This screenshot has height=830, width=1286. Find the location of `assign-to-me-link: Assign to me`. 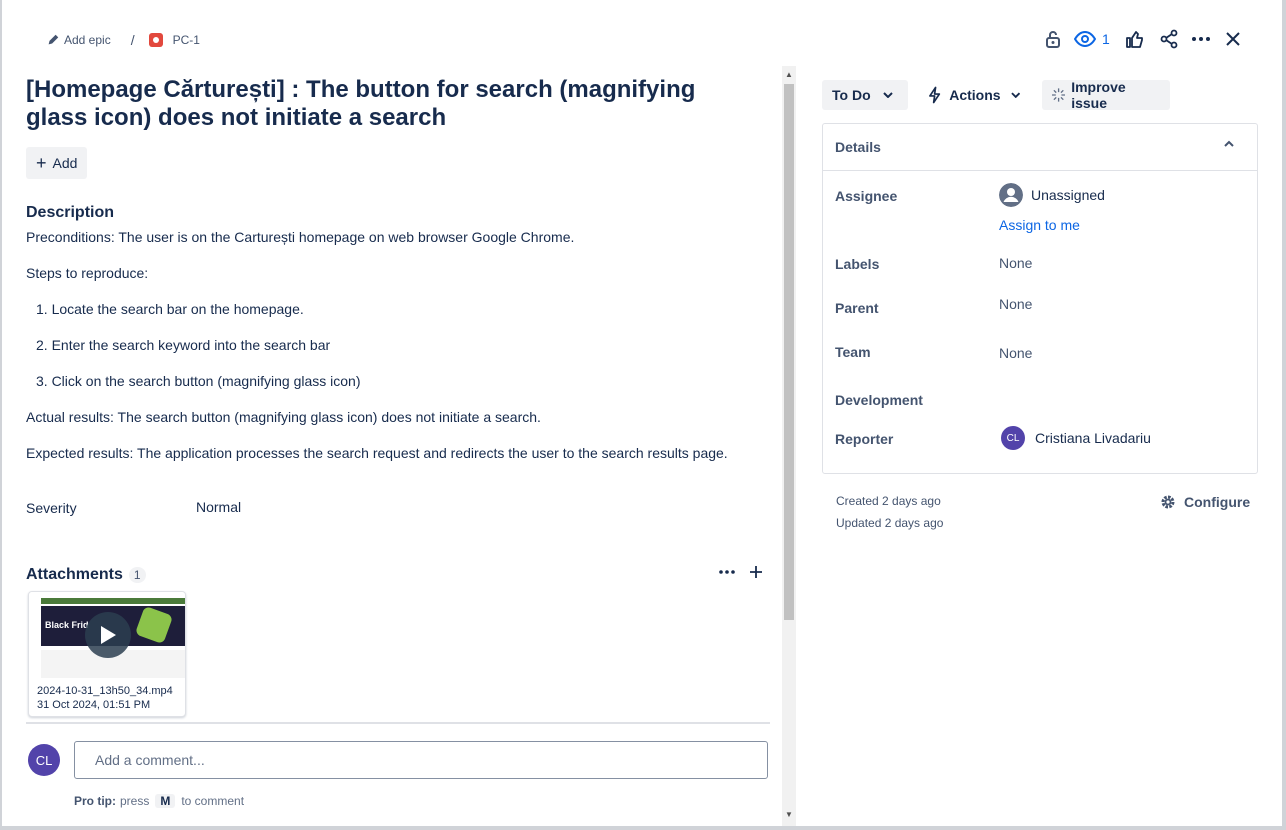

assign-to-me-link: Assign to me is located at coordinates (1039, 225).